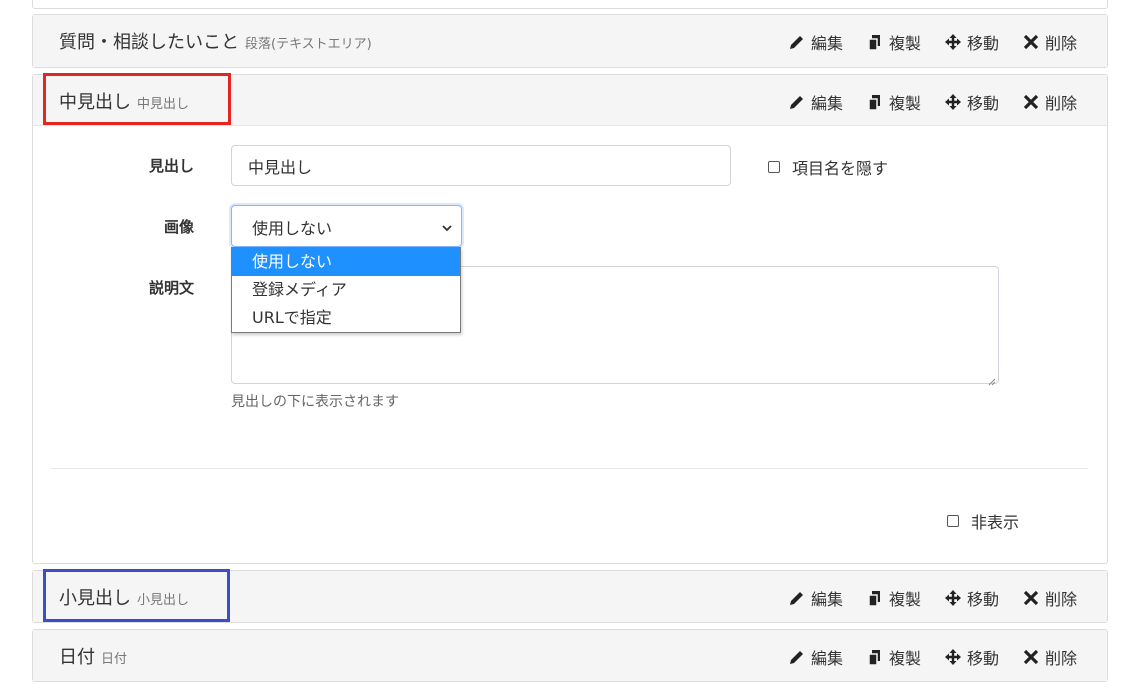 The image size is (1148, 693). I want to click on field-title: 日付, so click(77, 657).